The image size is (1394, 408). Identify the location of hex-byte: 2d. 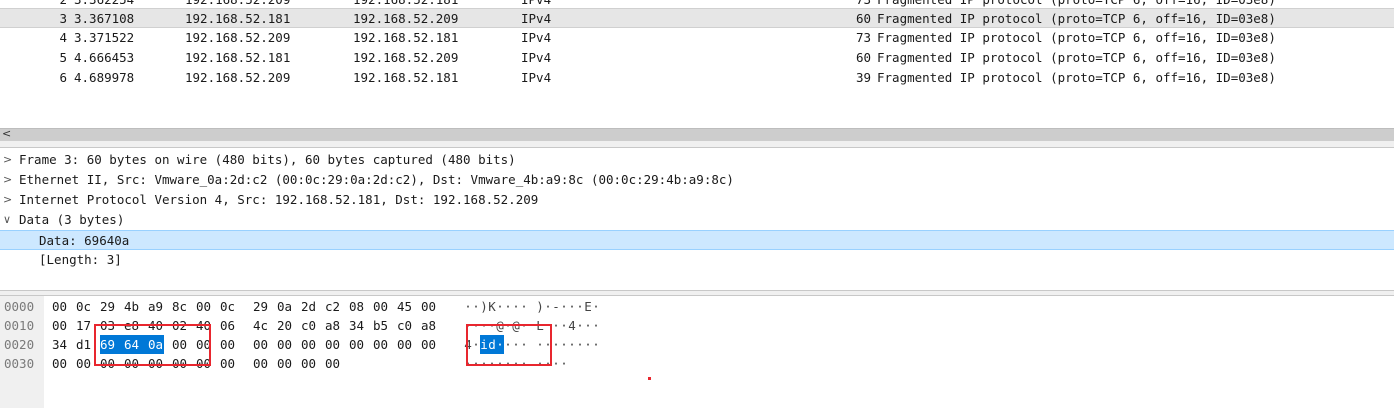
(311, 306).